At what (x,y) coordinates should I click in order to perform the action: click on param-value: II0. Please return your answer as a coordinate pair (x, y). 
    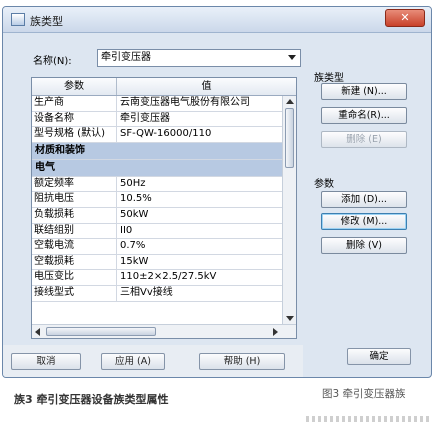
    Looking at the image, I should click on (199, 231).